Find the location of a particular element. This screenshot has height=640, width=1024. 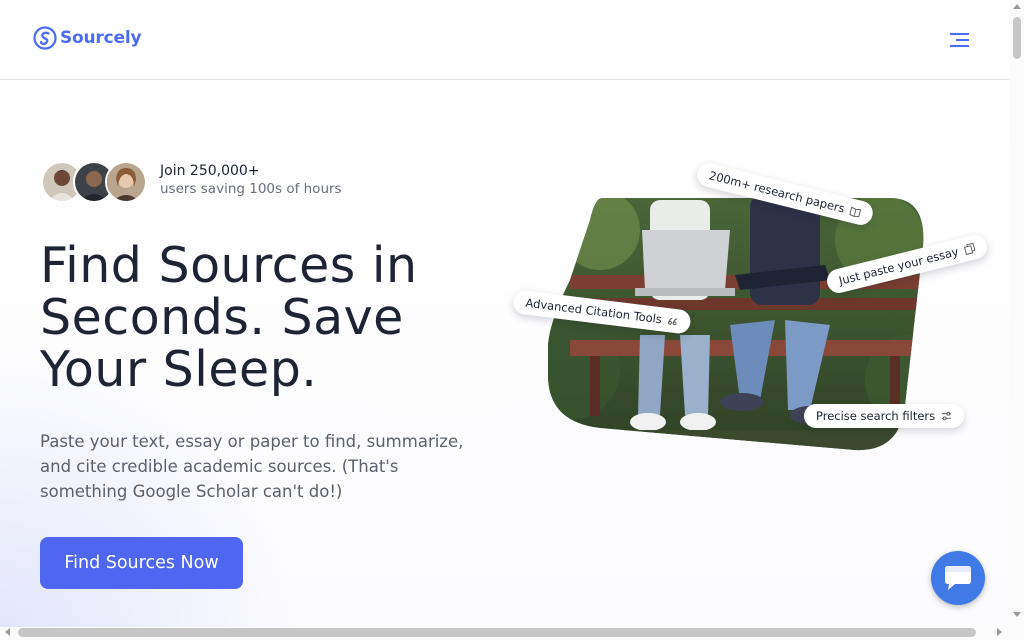

find-sources-button: Find Sources Now is located at coordinates (141, 563).